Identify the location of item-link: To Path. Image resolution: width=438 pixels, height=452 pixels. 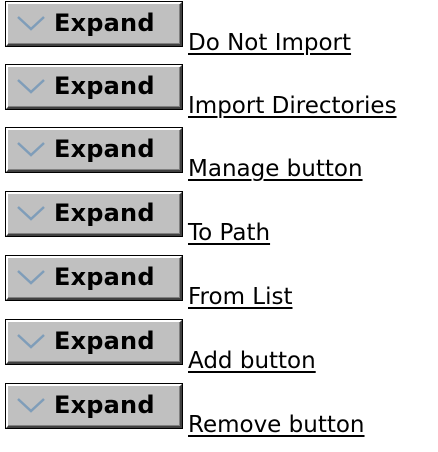
(229, 233).